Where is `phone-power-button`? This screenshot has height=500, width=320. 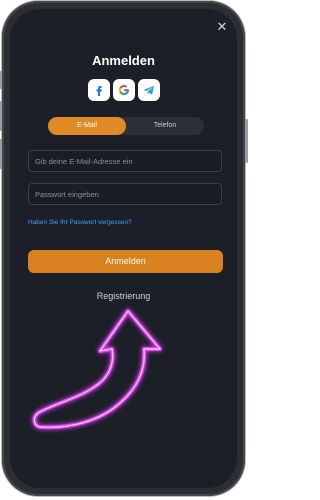 phone-power-button is located at coordinates (246, 141).